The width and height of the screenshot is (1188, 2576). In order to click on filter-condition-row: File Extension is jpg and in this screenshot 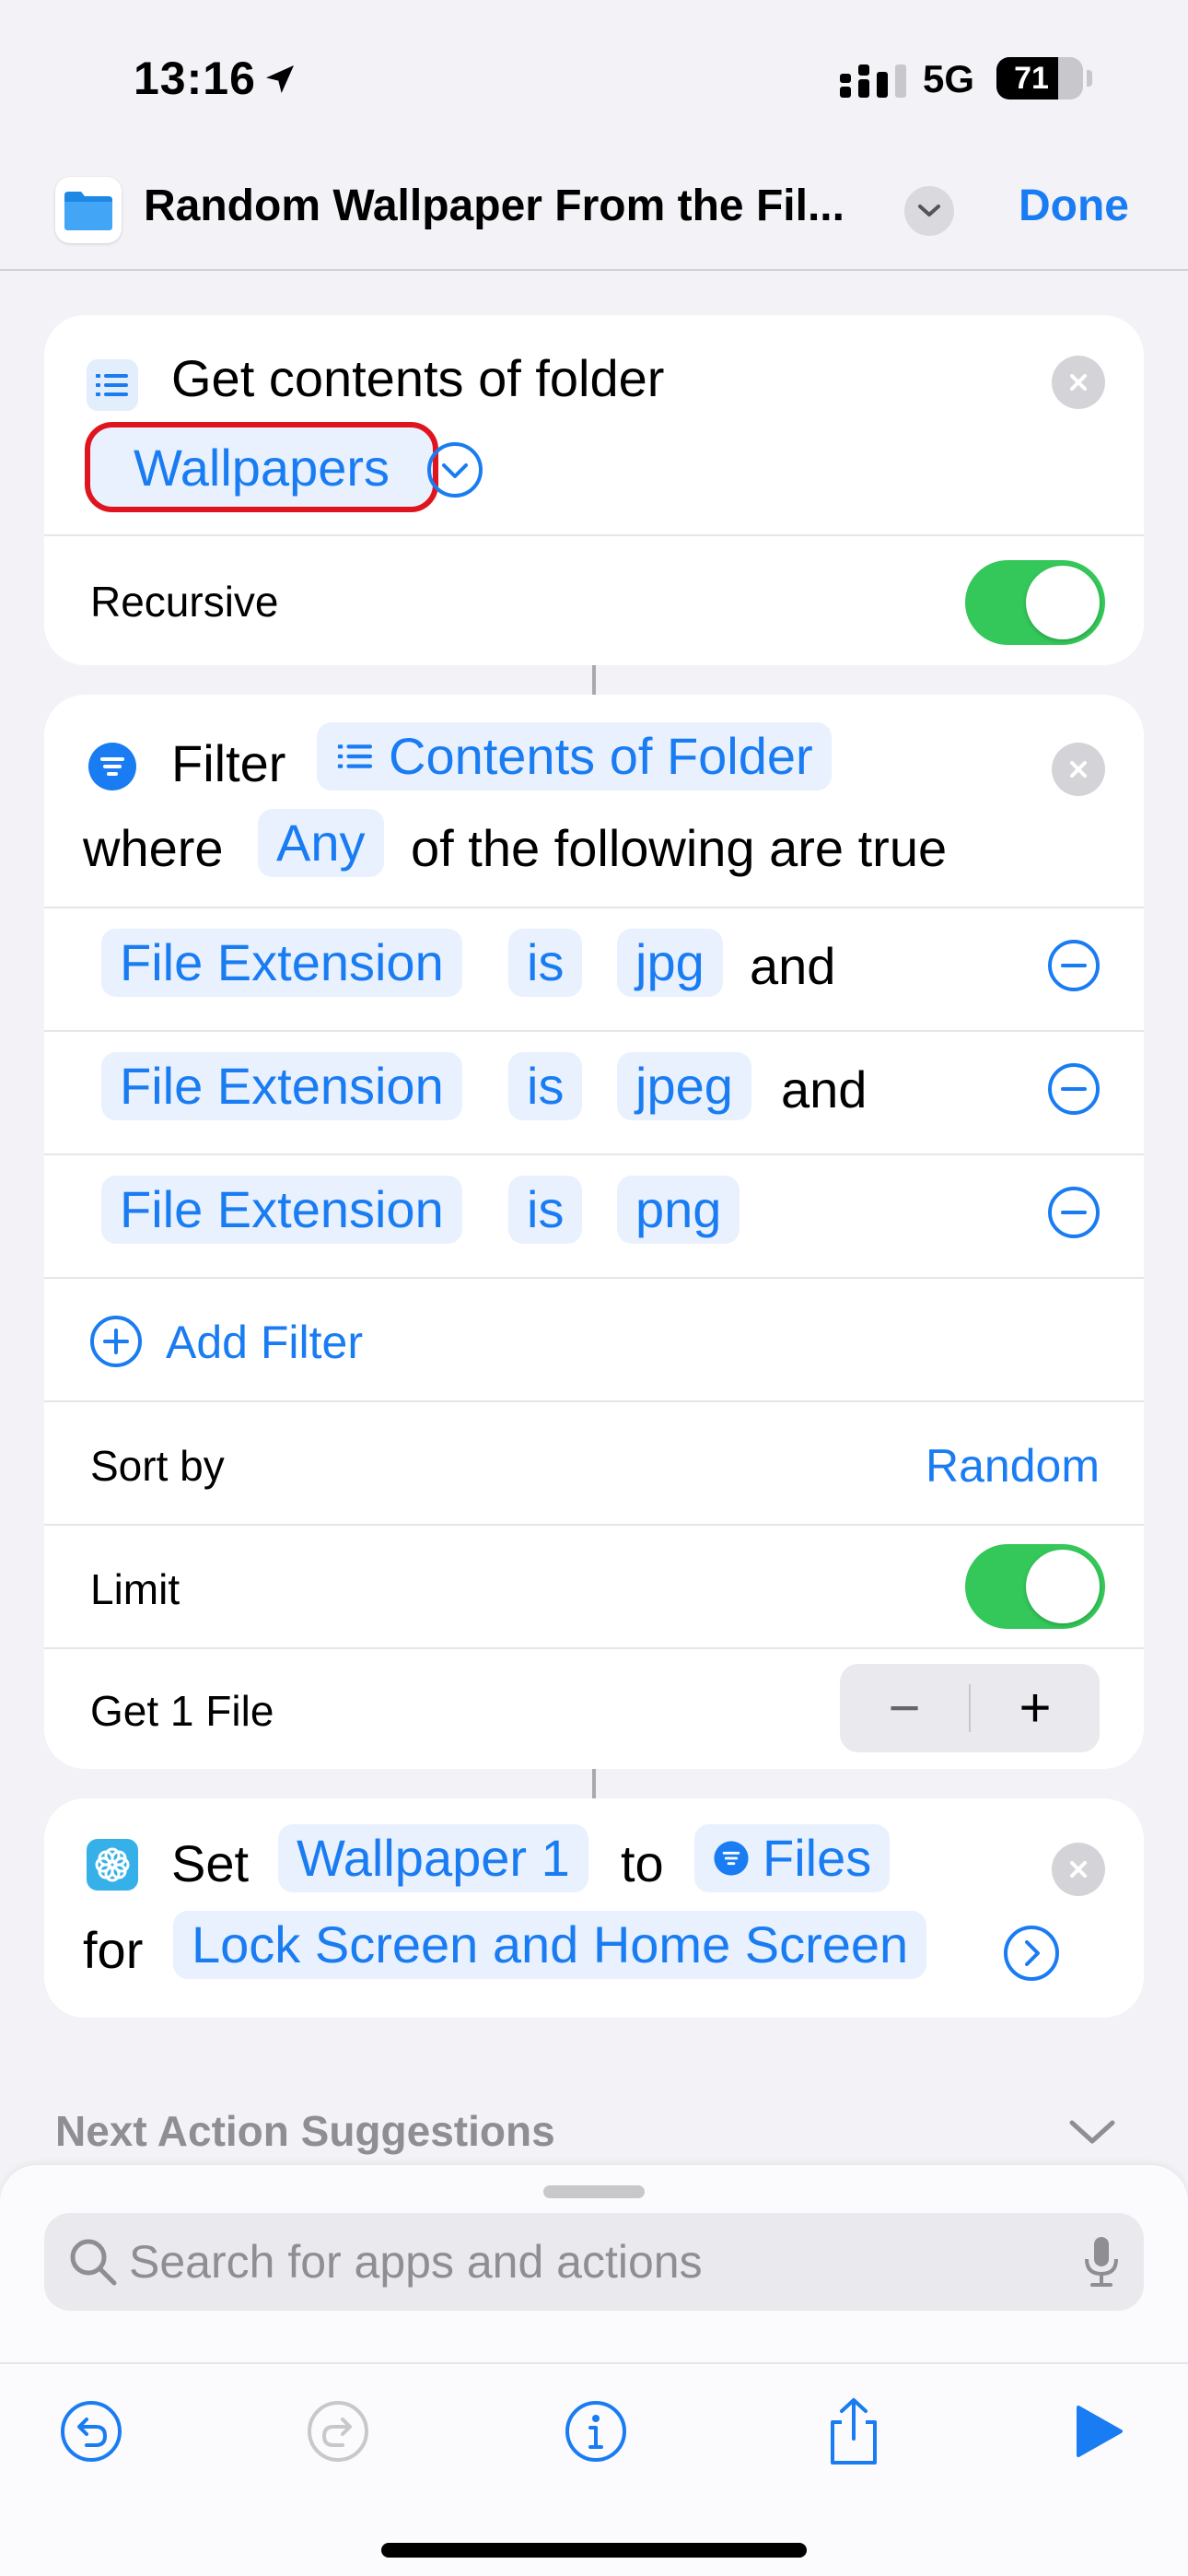, I will do `click(594, 968)`.